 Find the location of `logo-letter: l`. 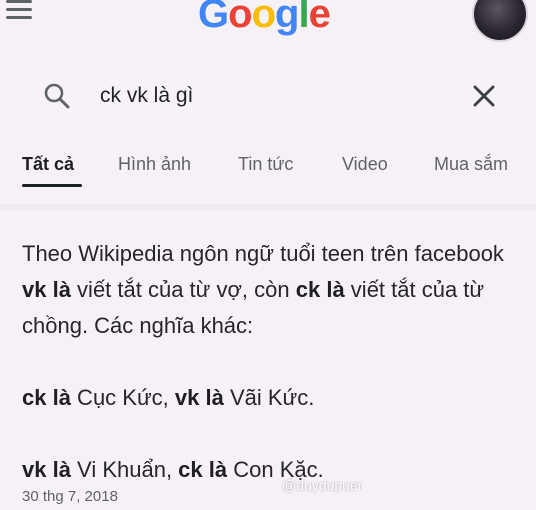

logo-letter: l is located at coordinates (303, 18).